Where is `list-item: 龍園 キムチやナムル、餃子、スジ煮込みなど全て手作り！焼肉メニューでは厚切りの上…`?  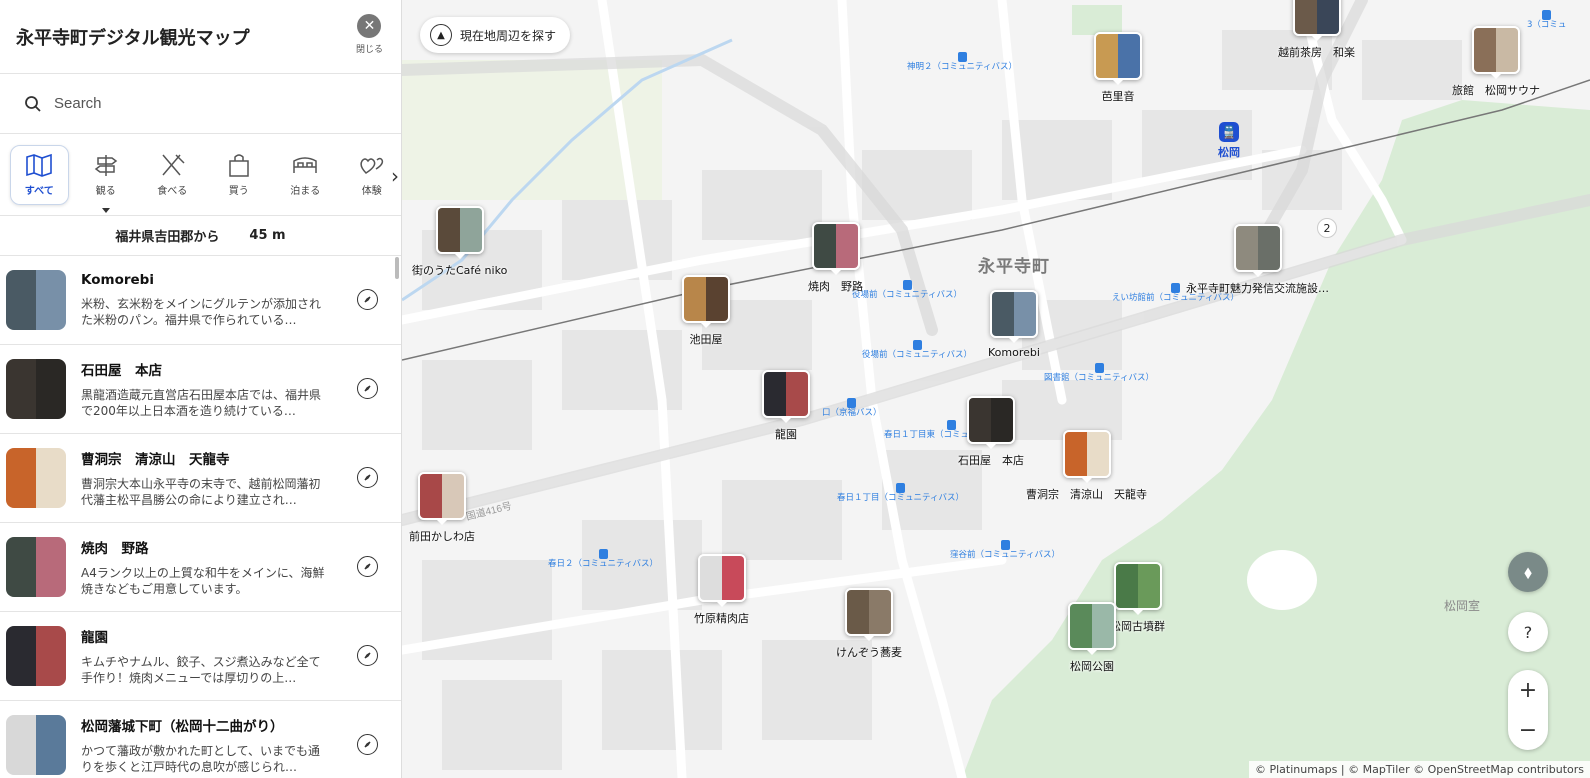 list-item: 龍園 キムチやナムル、餃子、スジ煮込みなど全て手作り！焼肉メニューでは厚切りの上… is located at coordinates (200, 656).